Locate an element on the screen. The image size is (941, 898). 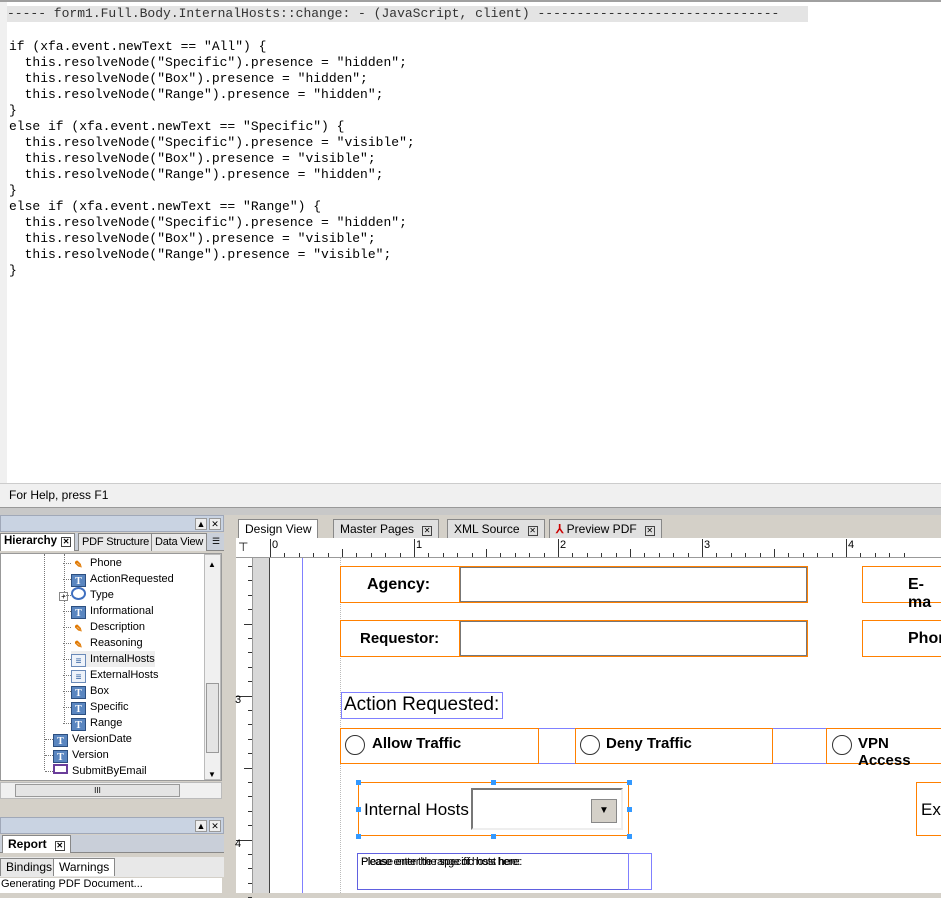
tree-item: ✎ Description is located at coordinates (104, 627).